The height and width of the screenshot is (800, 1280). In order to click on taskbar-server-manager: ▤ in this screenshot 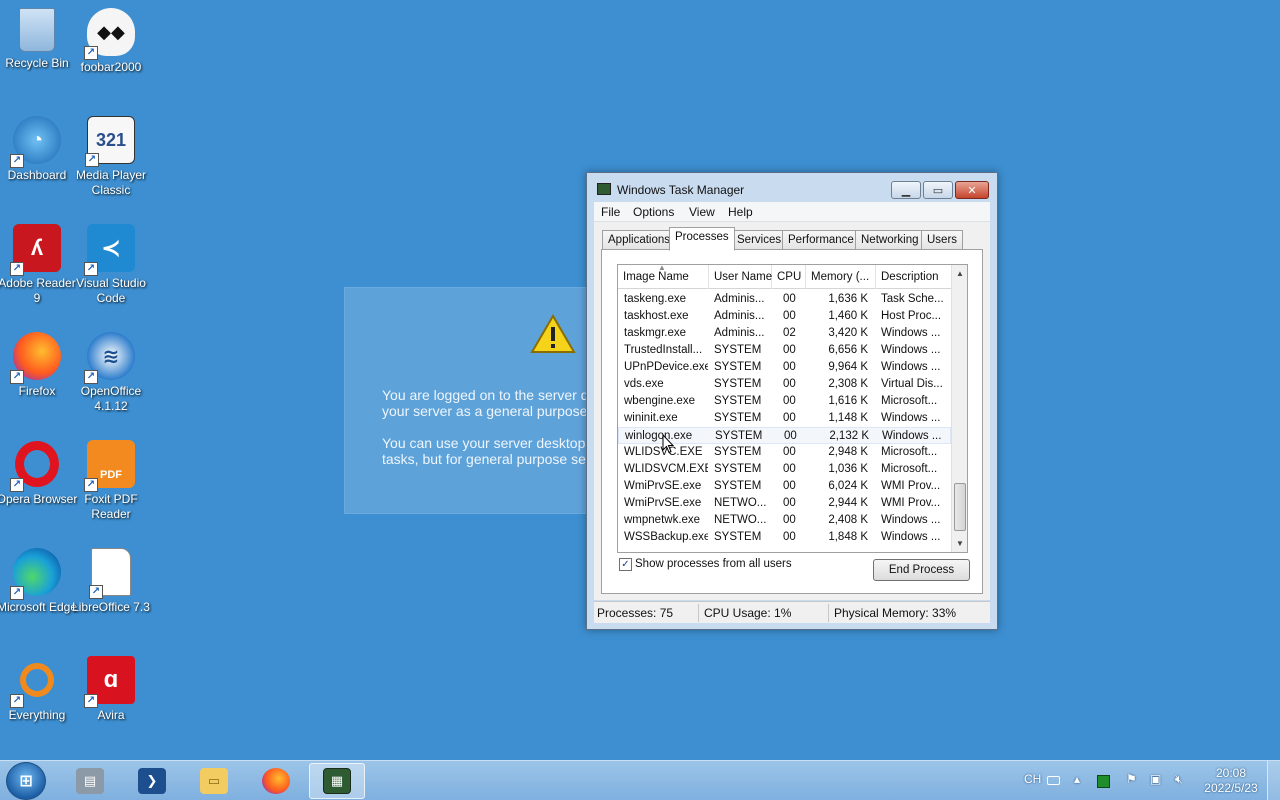, I will do `click(90, 781)`.